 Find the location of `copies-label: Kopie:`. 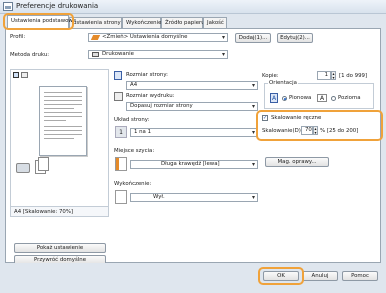

copies-label: Kopie: is located at coordinates (270, 76).